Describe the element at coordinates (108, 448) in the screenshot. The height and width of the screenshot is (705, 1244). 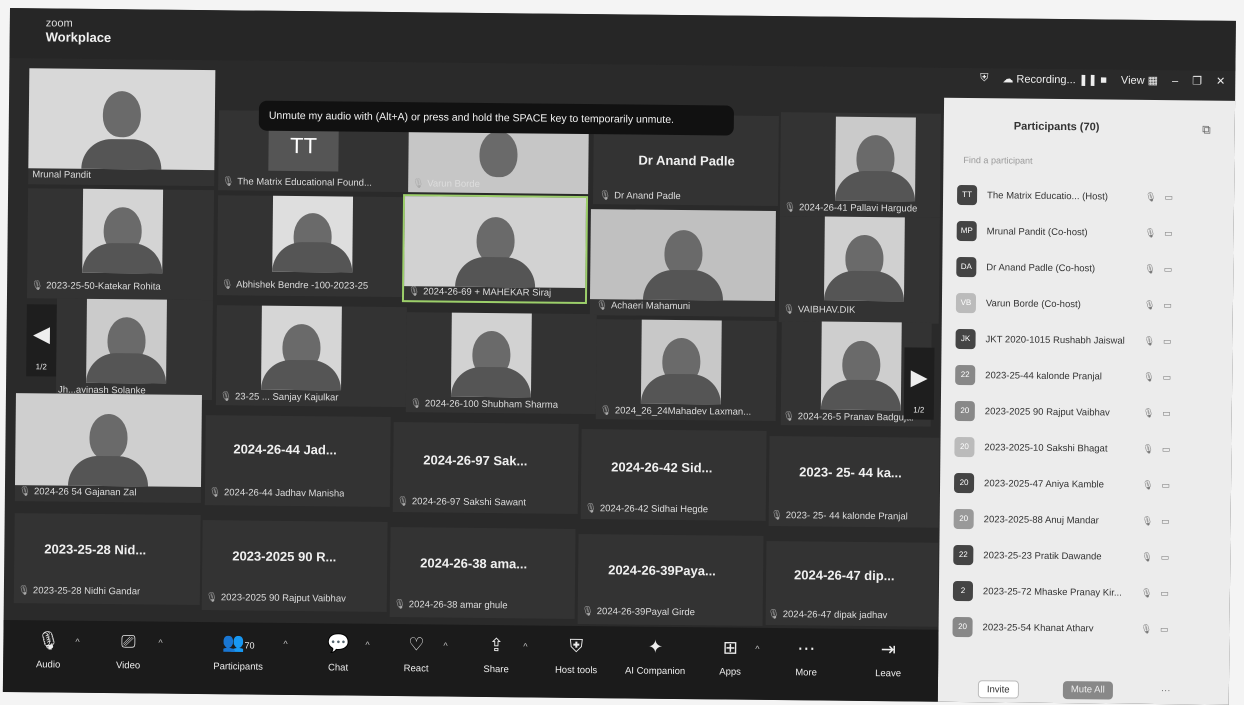
I see `video-tile: 🎙 2024-26 54 Gajanan Zal` at that location.